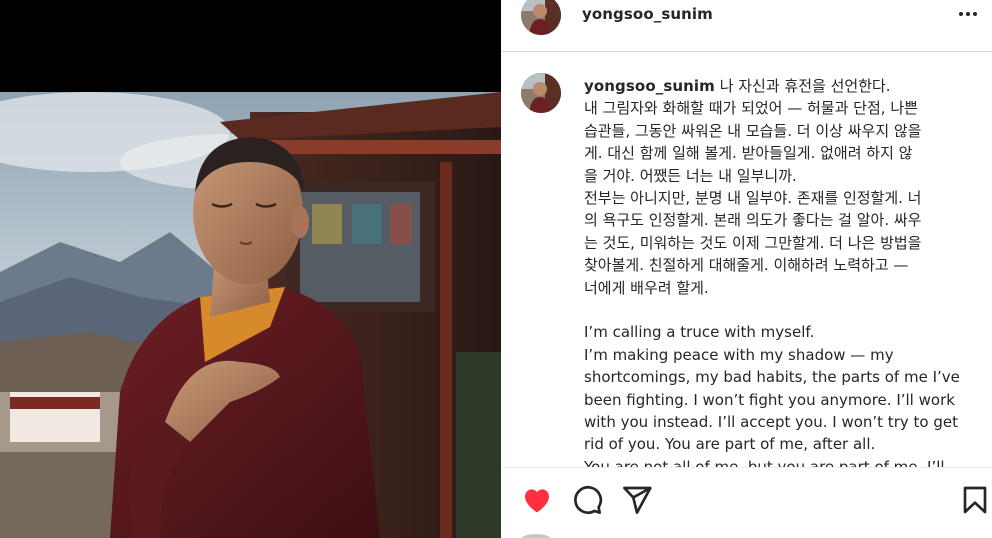 This screenshot has width=992, height=538. I want to click on caption-line: 찾아볼게. 친절하게 대해줄게. 이해하려 노력하고 —, so click(746, 265).